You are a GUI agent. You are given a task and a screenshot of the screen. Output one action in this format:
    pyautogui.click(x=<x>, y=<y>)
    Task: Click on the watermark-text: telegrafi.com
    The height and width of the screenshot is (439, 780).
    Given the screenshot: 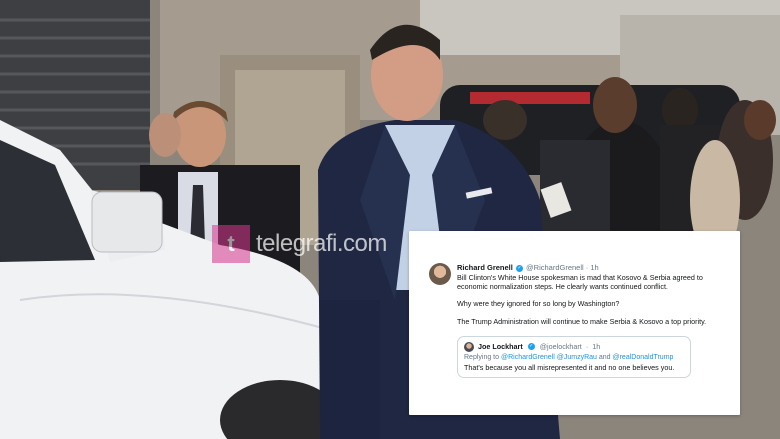 What is the action you would take?
    pyautogui.click(x=321, y=243)
    